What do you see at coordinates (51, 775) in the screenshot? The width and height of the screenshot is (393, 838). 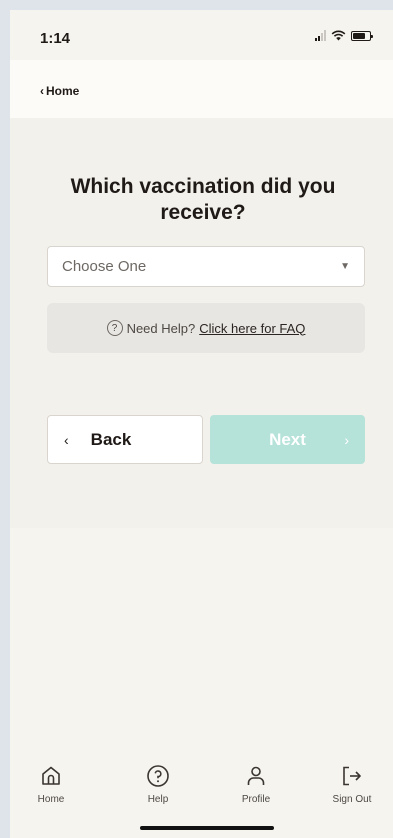 I see `home-icon` at bounding box center [51, 775].